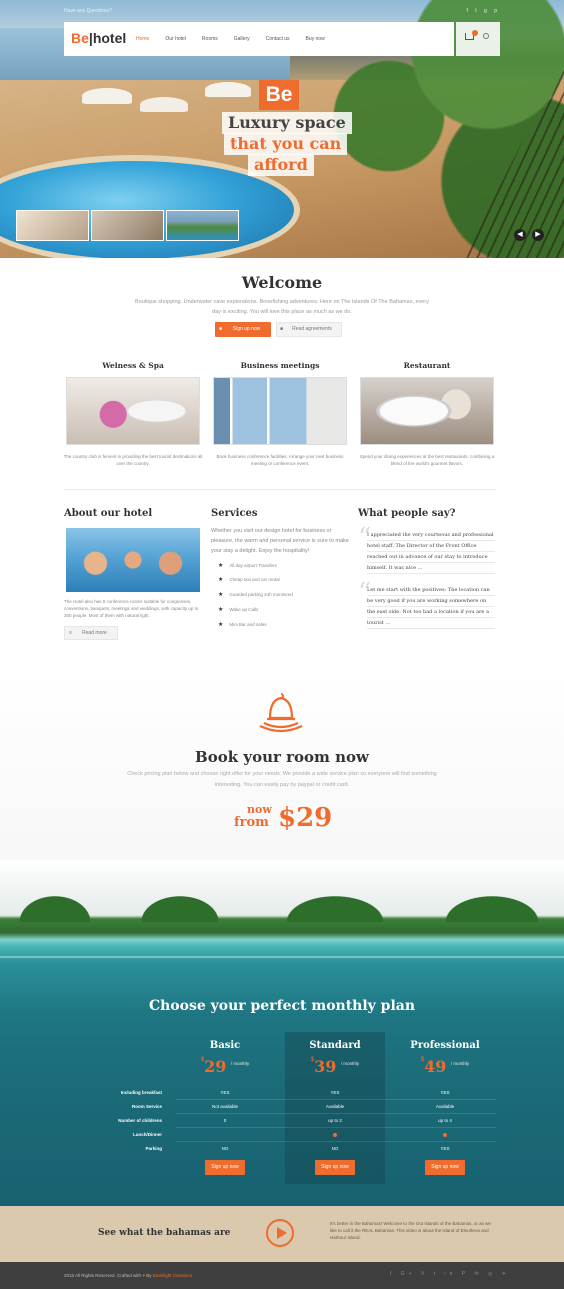  What do you see at coordinates (280, 489) in the screenshot?
I see `divider` at bounding box center [280, 489].